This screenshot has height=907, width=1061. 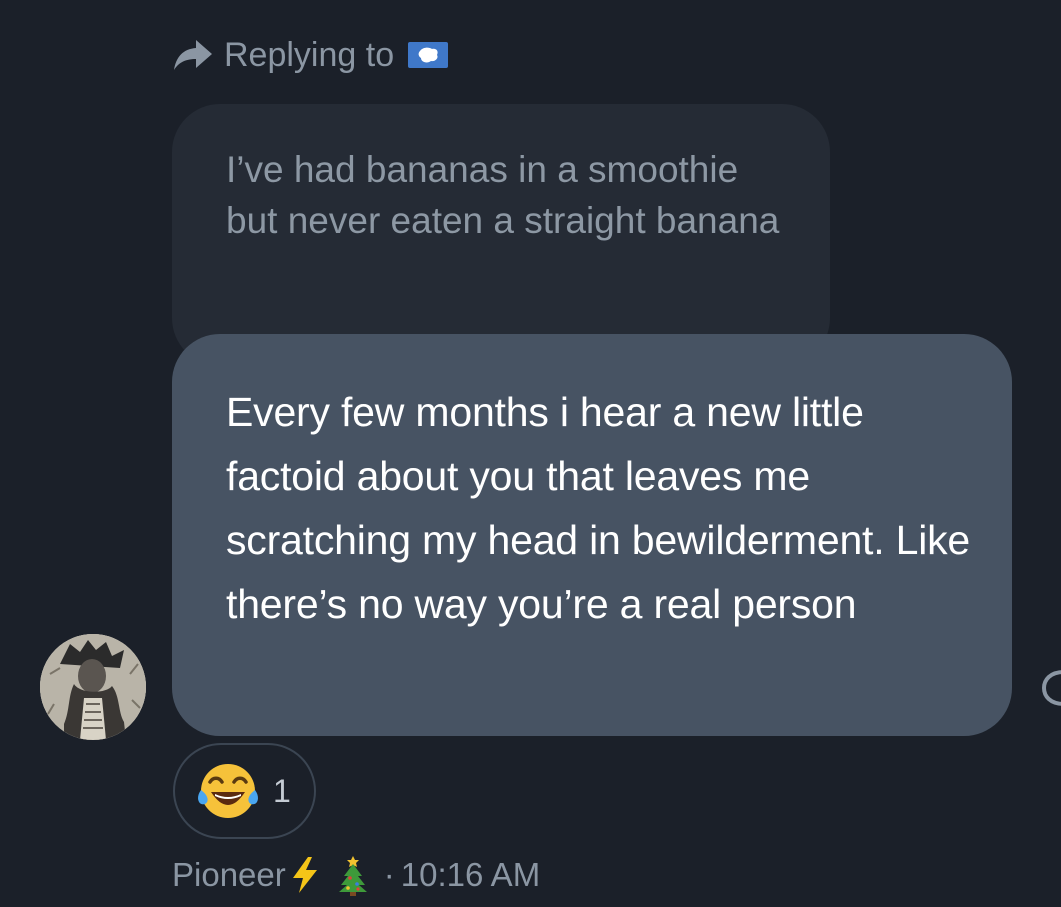 I want to click on sender-name: Pioneer, so click(x=229, y=875).